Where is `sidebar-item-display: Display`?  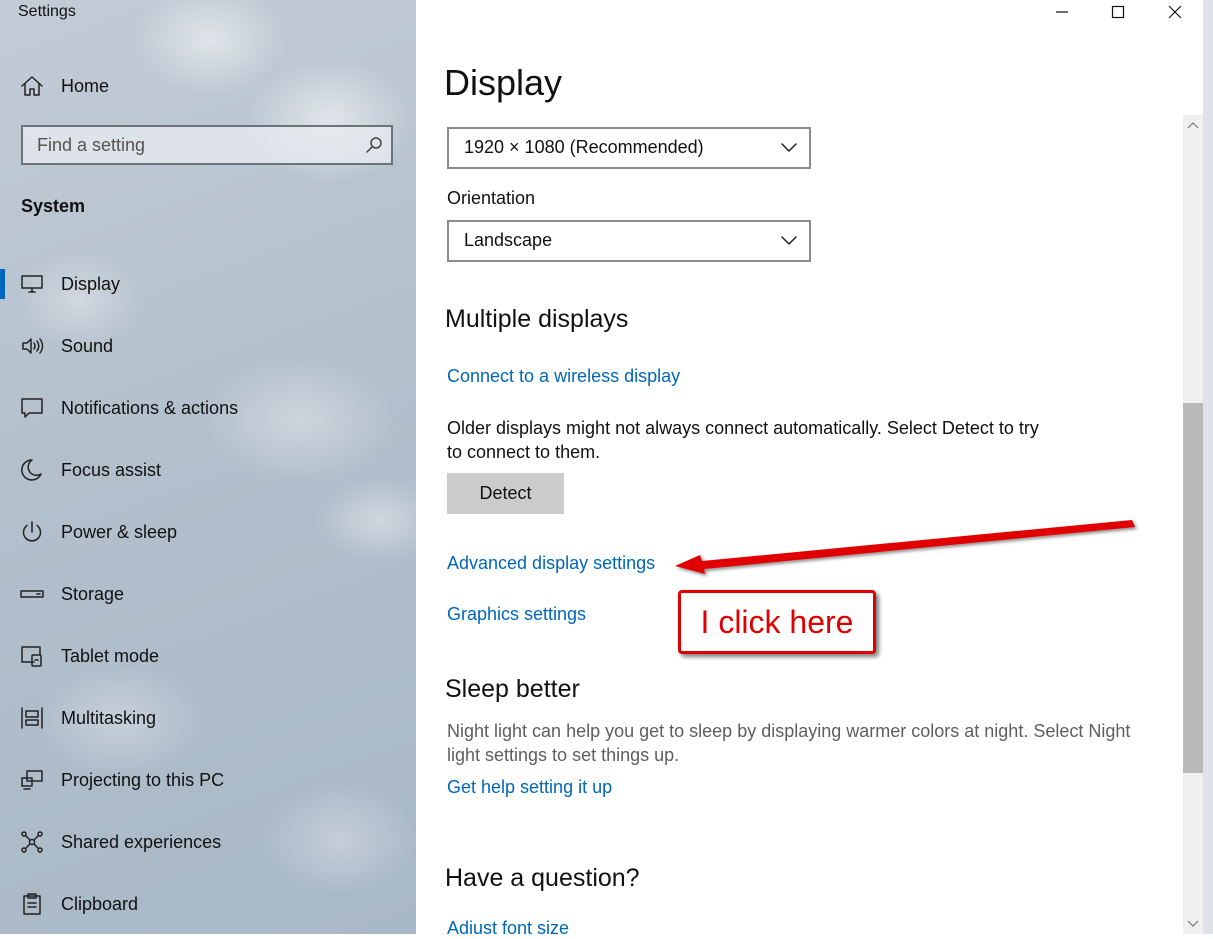
sidebar-item-display: Display is located at coordinates (208, 284).